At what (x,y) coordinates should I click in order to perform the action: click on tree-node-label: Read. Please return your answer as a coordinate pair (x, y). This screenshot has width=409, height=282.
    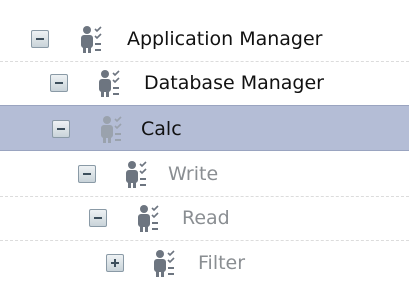
    Looking at the image, I should click on (206, 218).